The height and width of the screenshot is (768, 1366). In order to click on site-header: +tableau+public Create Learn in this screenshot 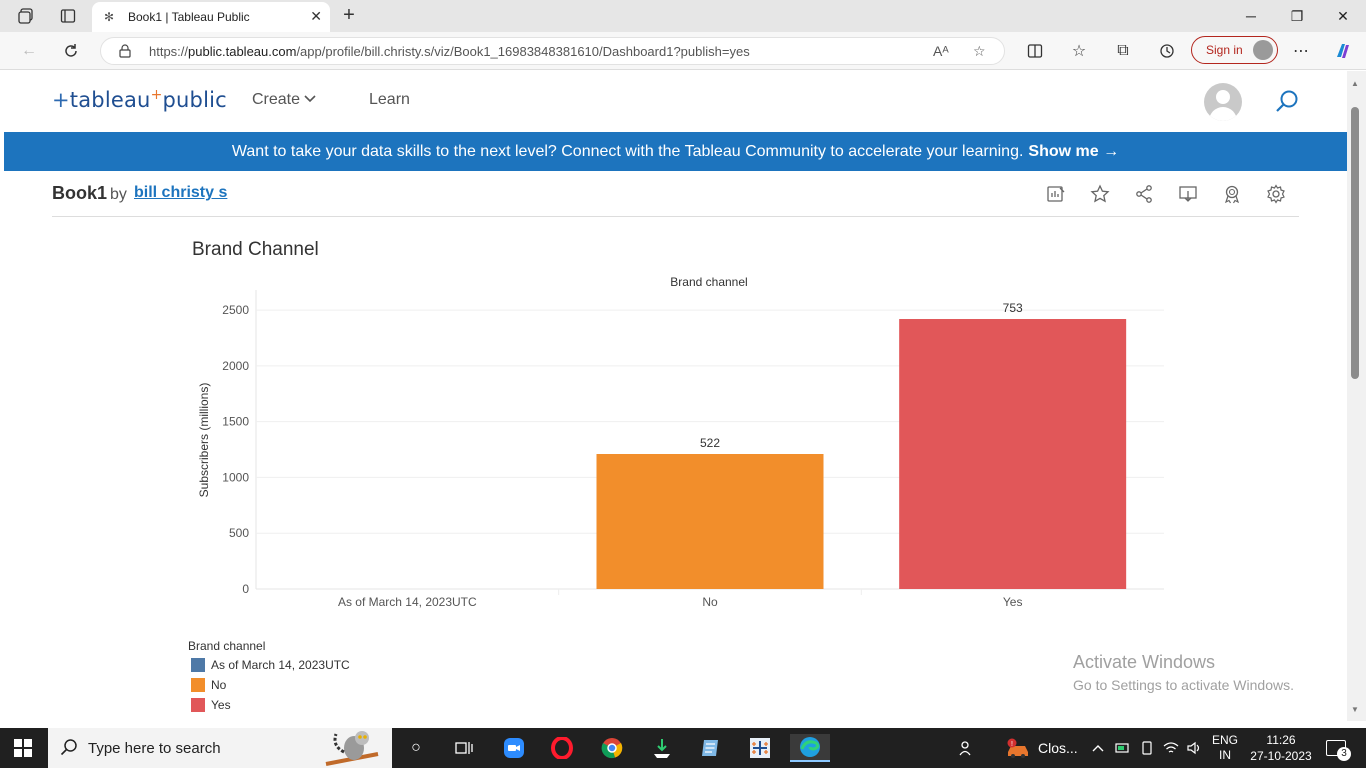, I will do `click(675, 101)`.